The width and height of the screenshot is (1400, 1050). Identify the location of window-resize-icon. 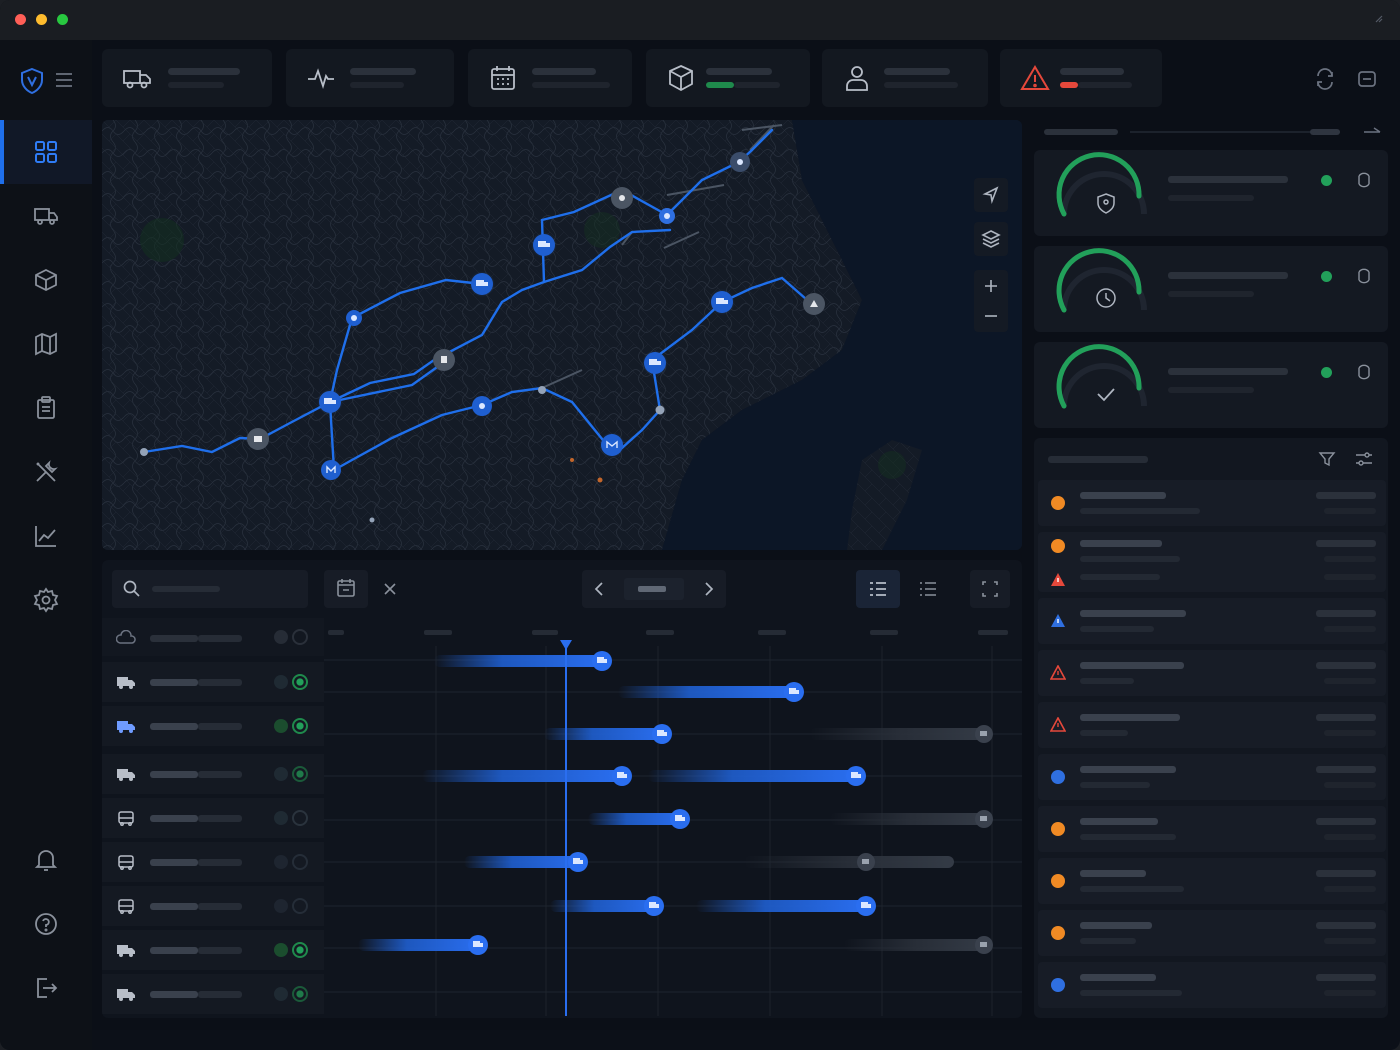
(1379, 19).